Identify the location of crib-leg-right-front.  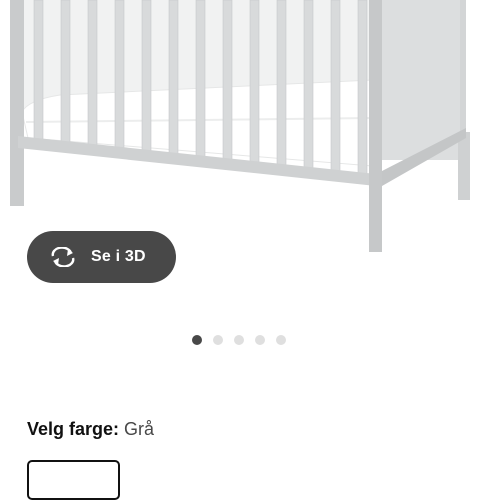
(375, 126).